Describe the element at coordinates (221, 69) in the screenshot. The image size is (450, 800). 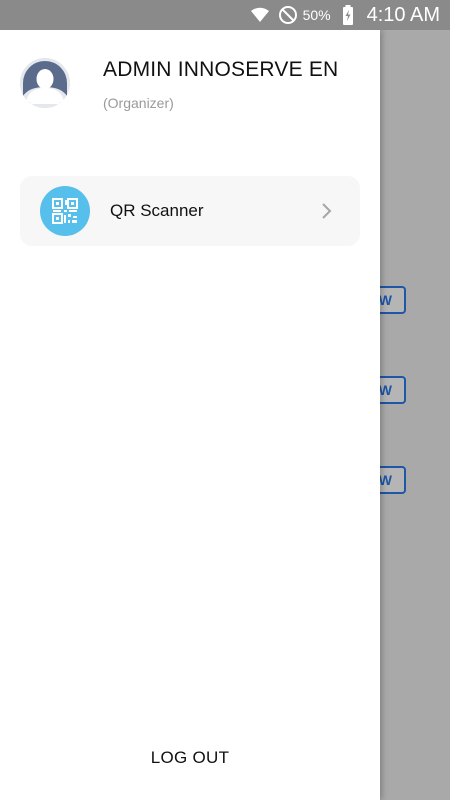
I see `user-name: ADMIN INNOSERVE EN` at that location.